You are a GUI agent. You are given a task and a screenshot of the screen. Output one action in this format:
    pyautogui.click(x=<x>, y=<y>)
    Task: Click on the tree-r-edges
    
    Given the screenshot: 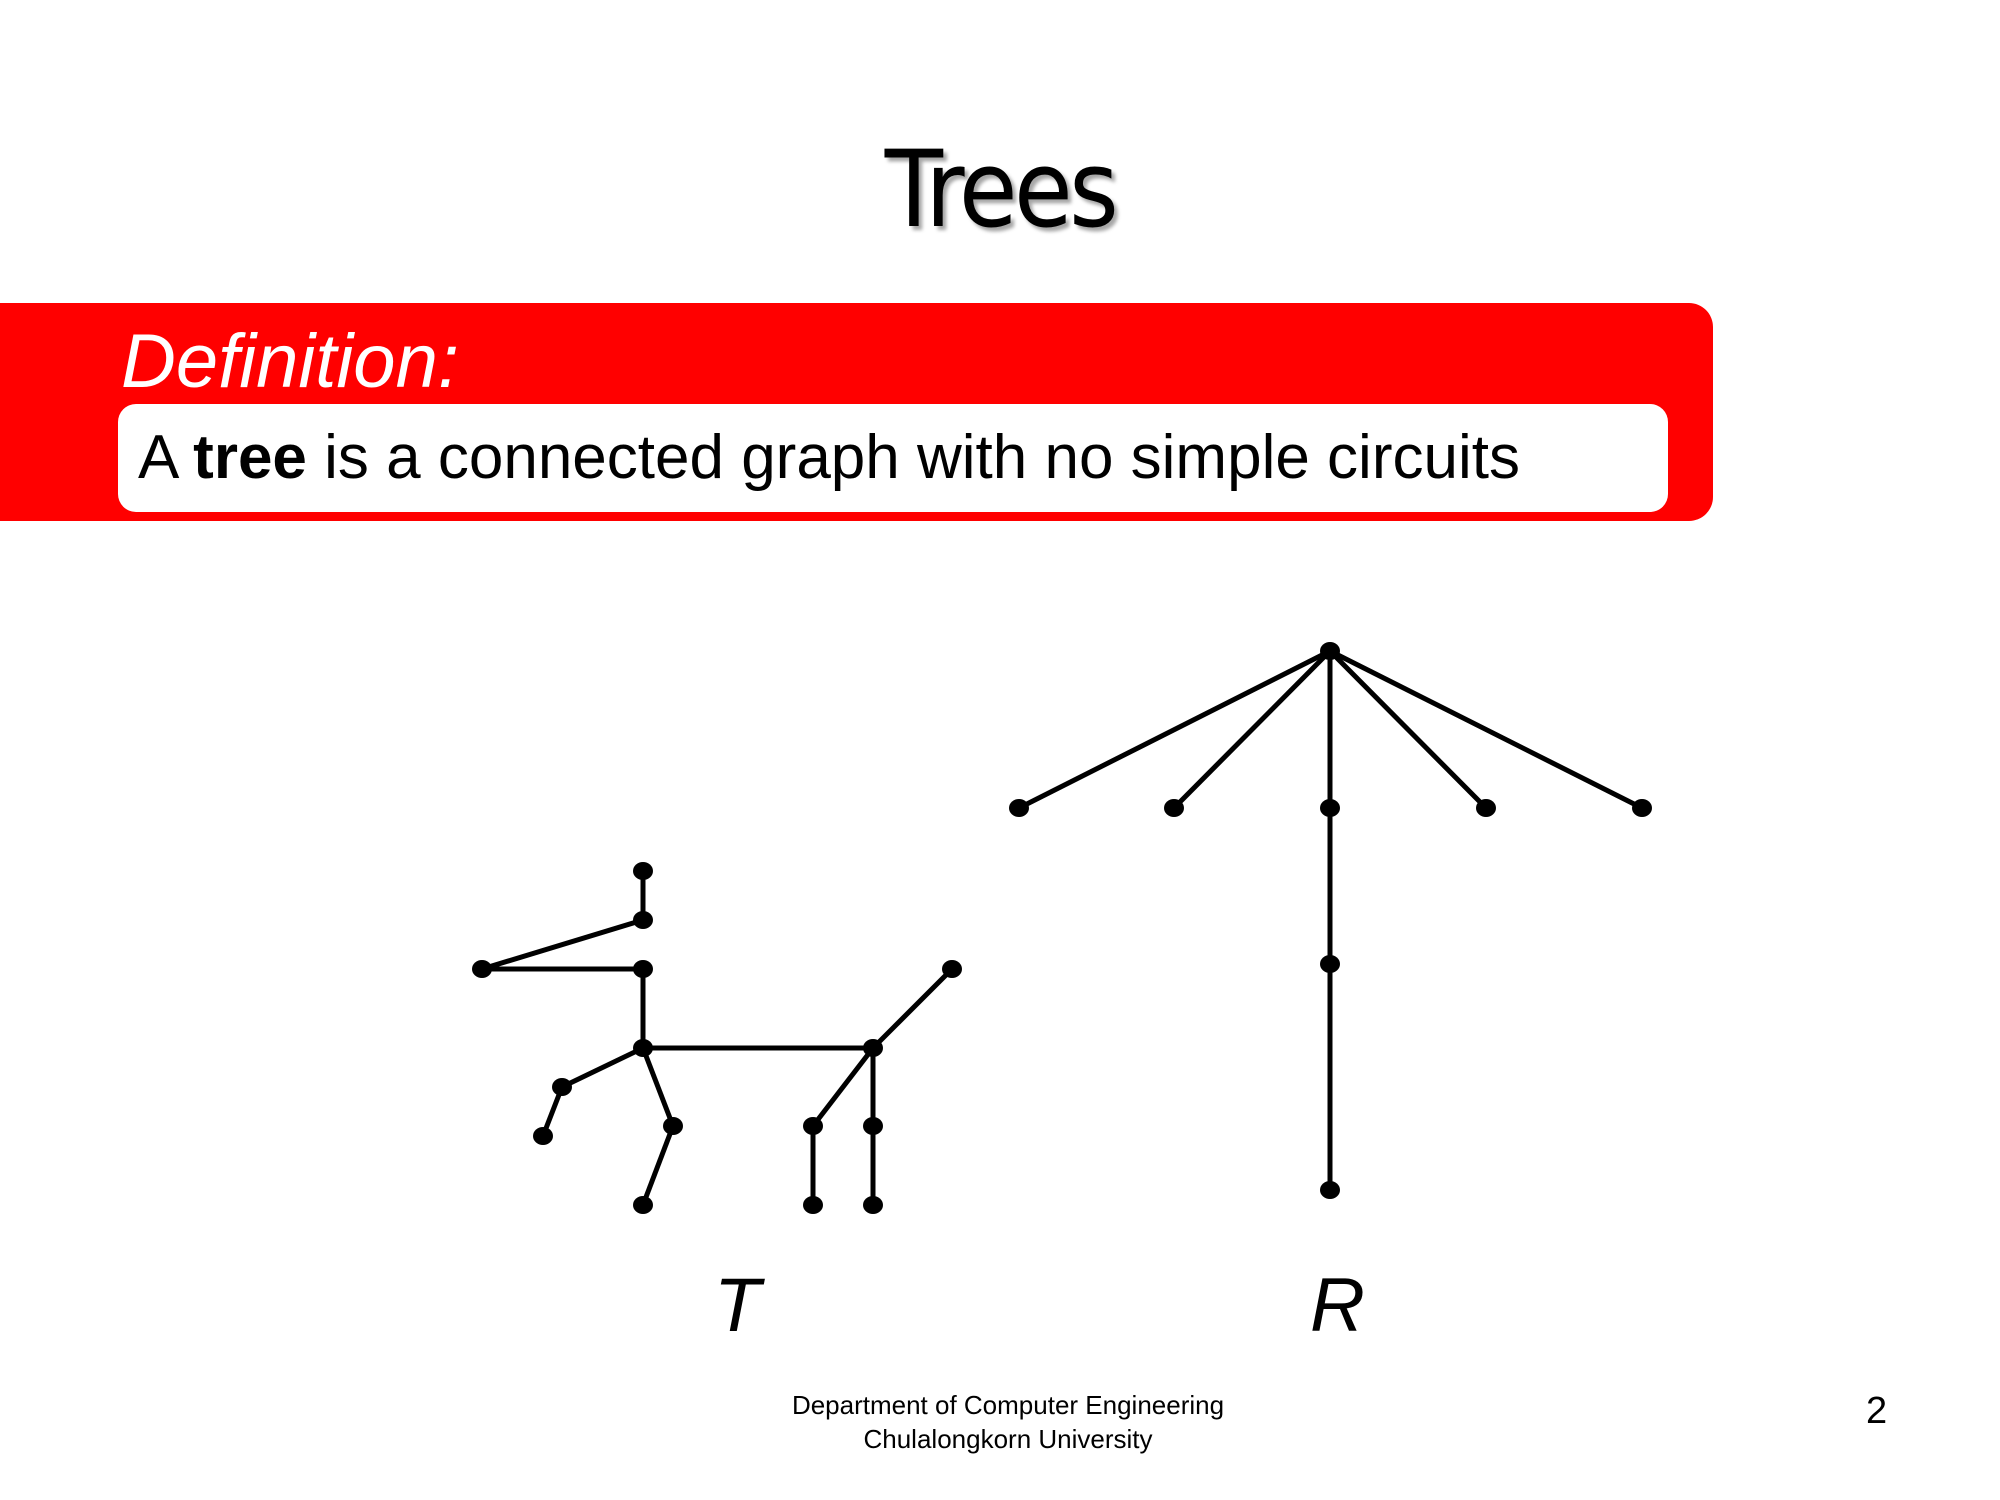 What is the action you would take?
    pyautogui.click(x=1330, y=919)
    